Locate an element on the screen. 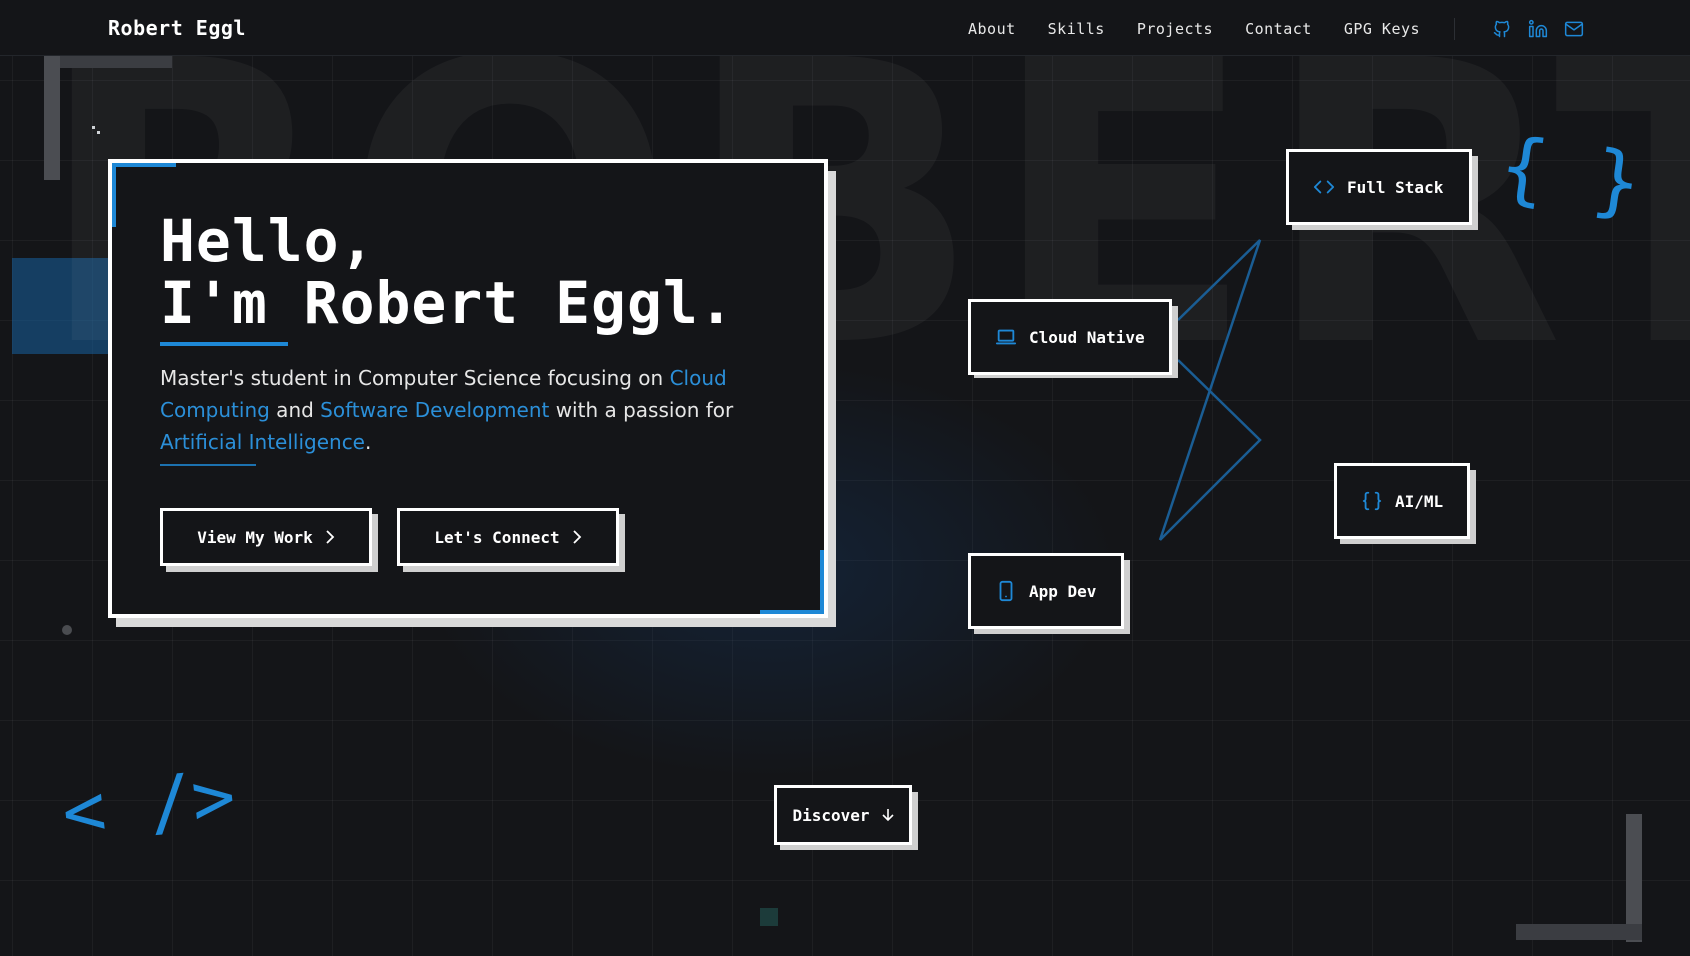  site-logo: Robert Eggl is located at coordinates (177, 28).